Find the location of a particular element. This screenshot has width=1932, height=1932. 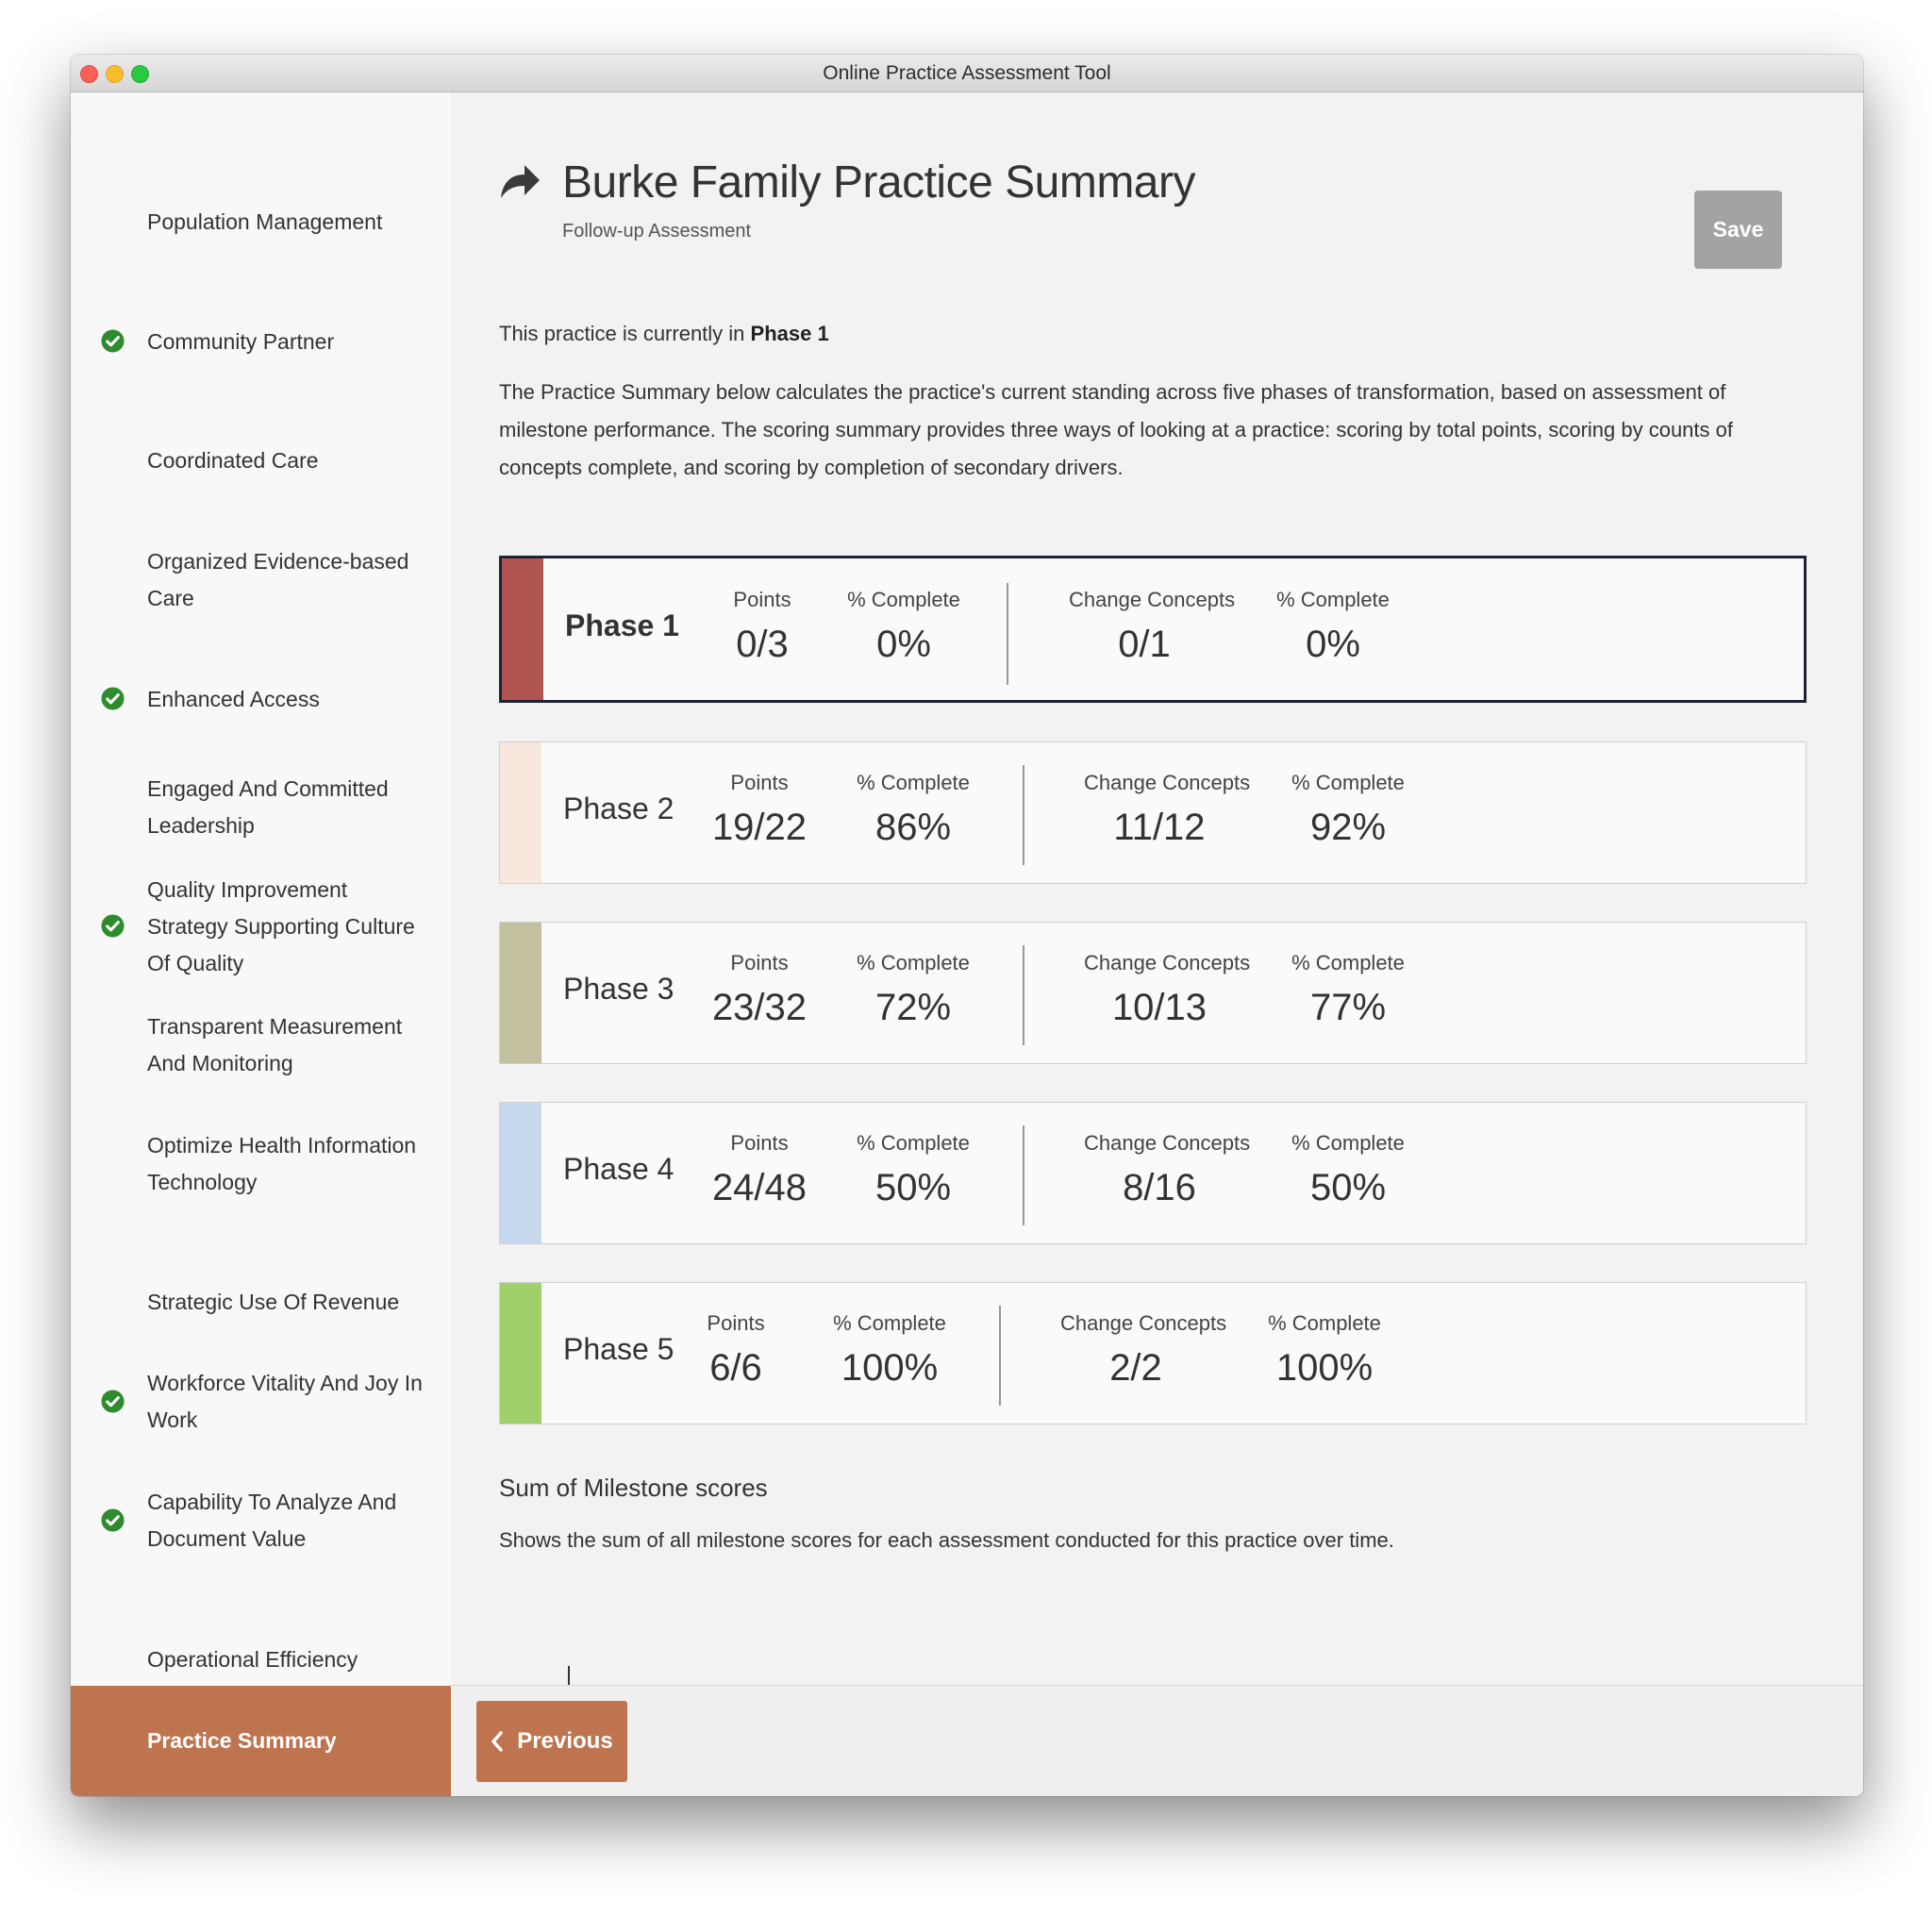

concepts-value: 11/12 is located at coordinates (1160, 828).